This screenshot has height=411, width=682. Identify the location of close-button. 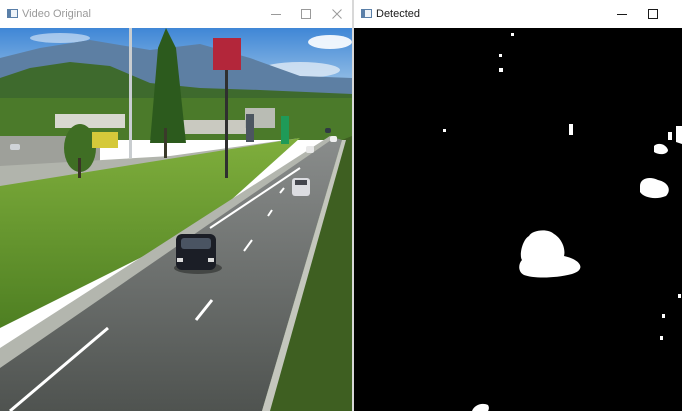
(337, 14).